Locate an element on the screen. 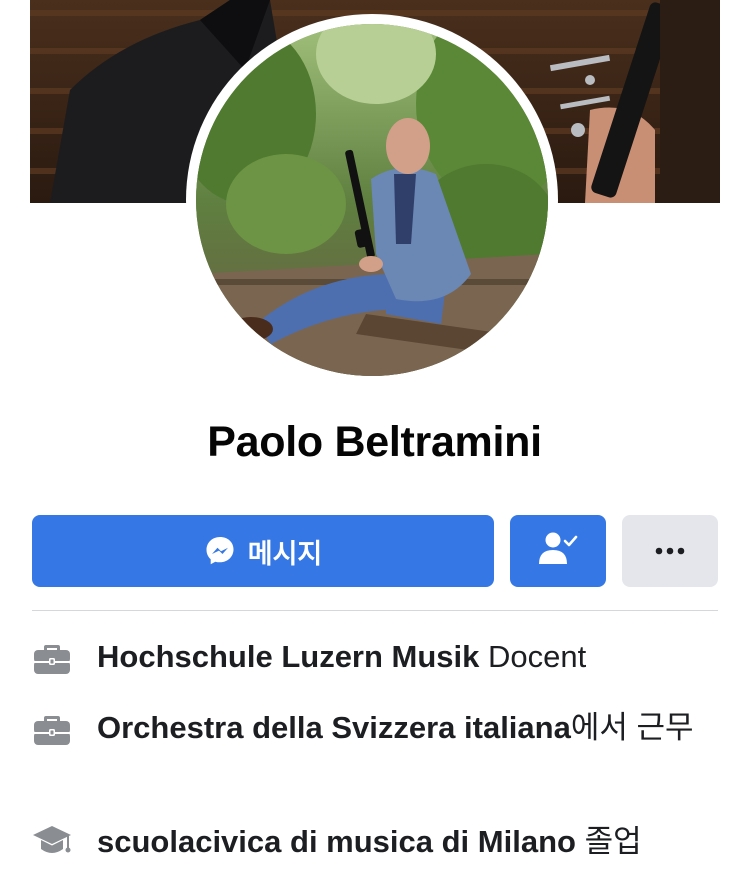 This screenshot has width=729, height=871. more-dots-icon is located at coordinates (670, 551).